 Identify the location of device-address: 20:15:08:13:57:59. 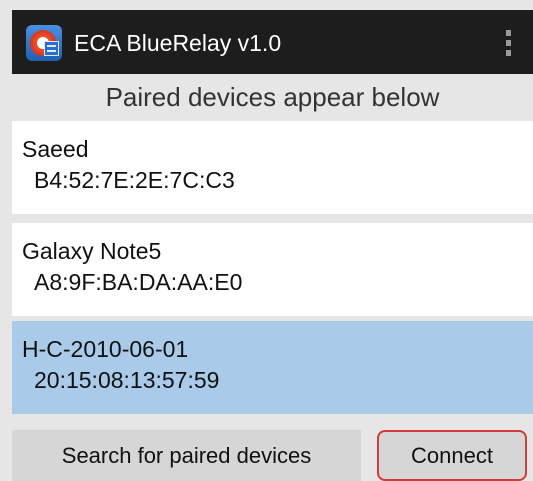
(127, 380).